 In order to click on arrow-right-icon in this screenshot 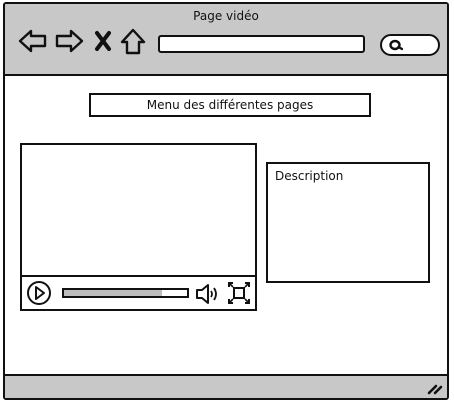, I will do `click(69, 41)`.